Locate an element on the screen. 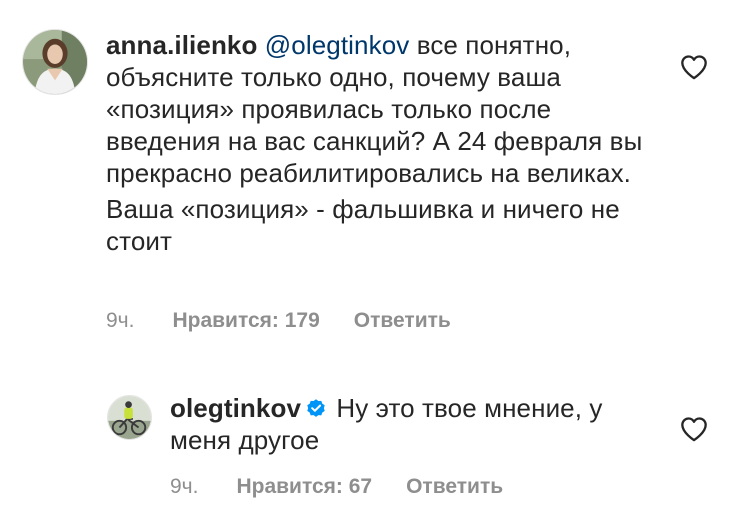 The height and width of the screenshot is (529, 750). avatar-anna-ilienko is located at coordinates (55, 62).